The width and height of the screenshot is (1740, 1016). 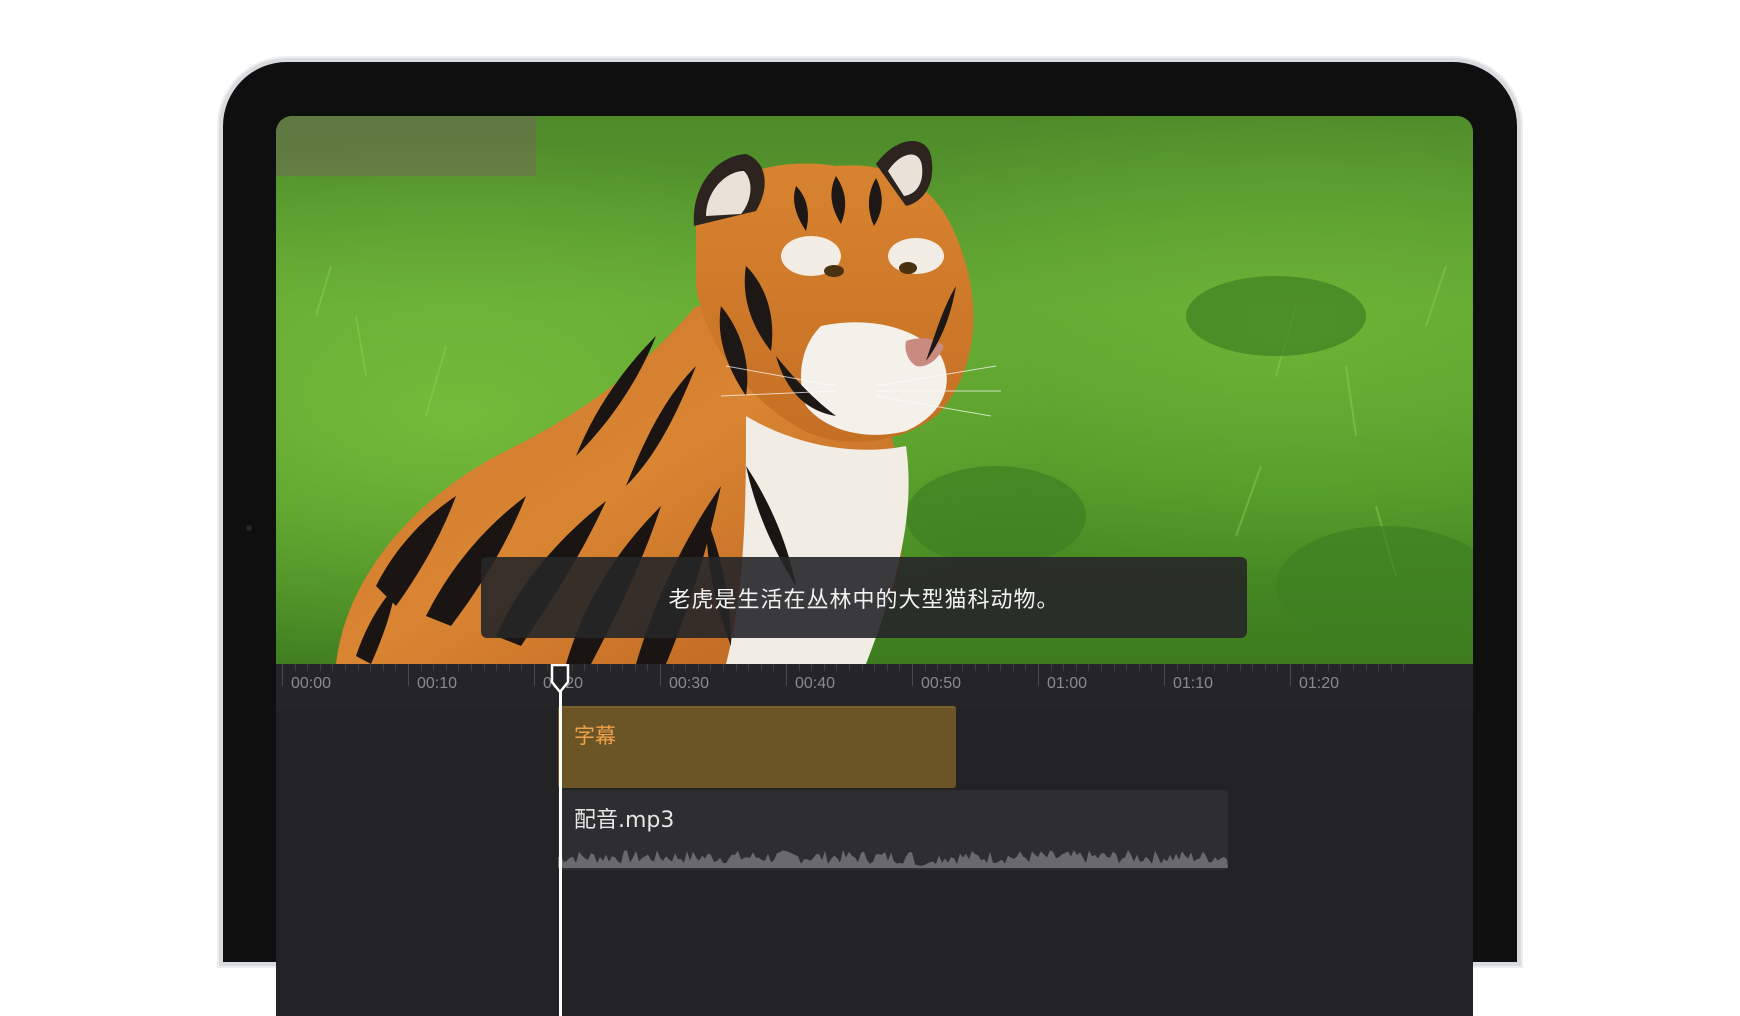 I want to click on audio-waveform, so click(x=893, y=859).